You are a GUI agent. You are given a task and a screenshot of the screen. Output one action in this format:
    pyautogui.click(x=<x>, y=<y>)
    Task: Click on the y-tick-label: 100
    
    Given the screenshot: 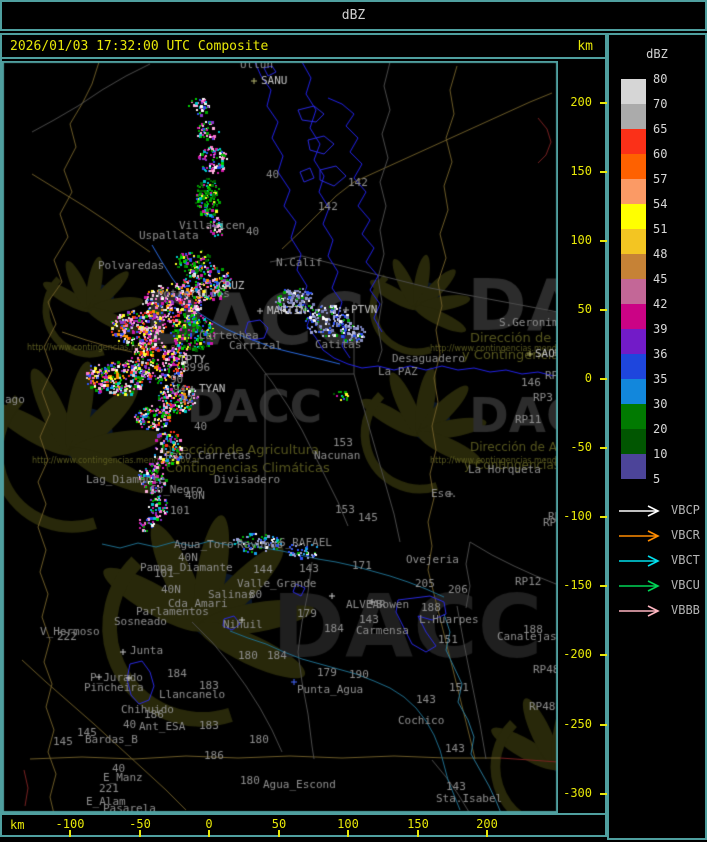 What is the action you would take?
    pyautogui.click(x=581, y=240)
    